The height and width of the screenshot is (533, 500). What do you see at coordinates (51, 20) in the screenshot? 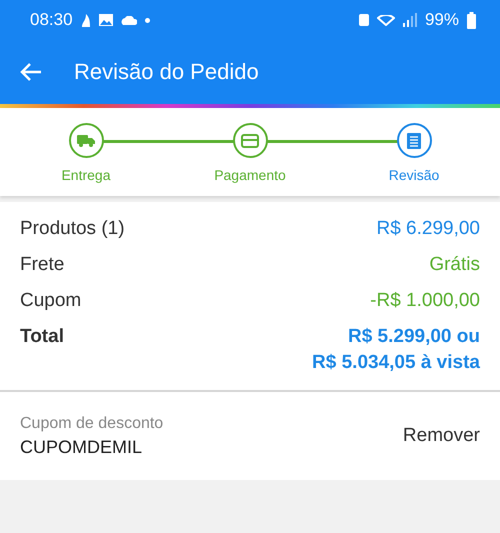
I see `status-time: 08:30` at bounding box center [51, 20].